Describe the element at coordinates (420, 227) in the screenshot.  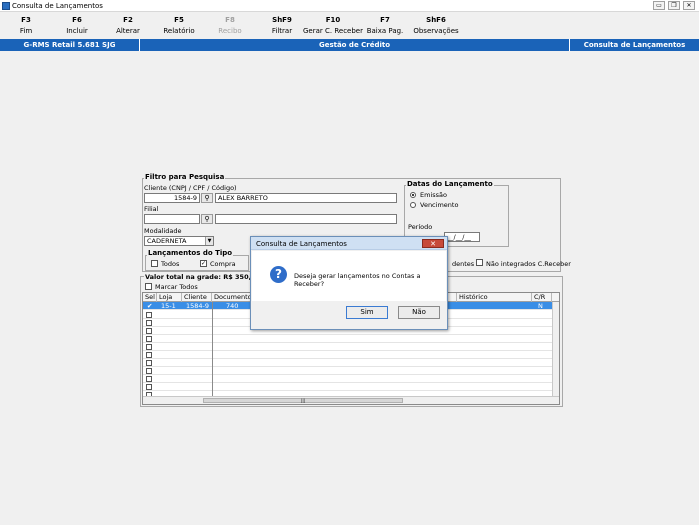
I see `periodo-label: Período` at that location.